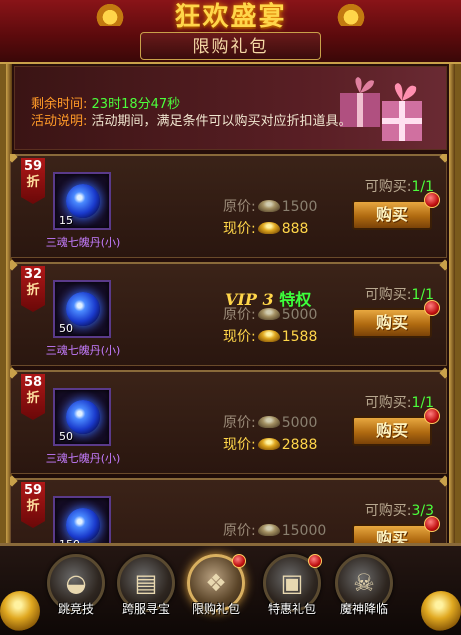 This screenshot has width=461, height=635. I want to click on purchase-limit: 可购买:3/3, so click(399, 510).